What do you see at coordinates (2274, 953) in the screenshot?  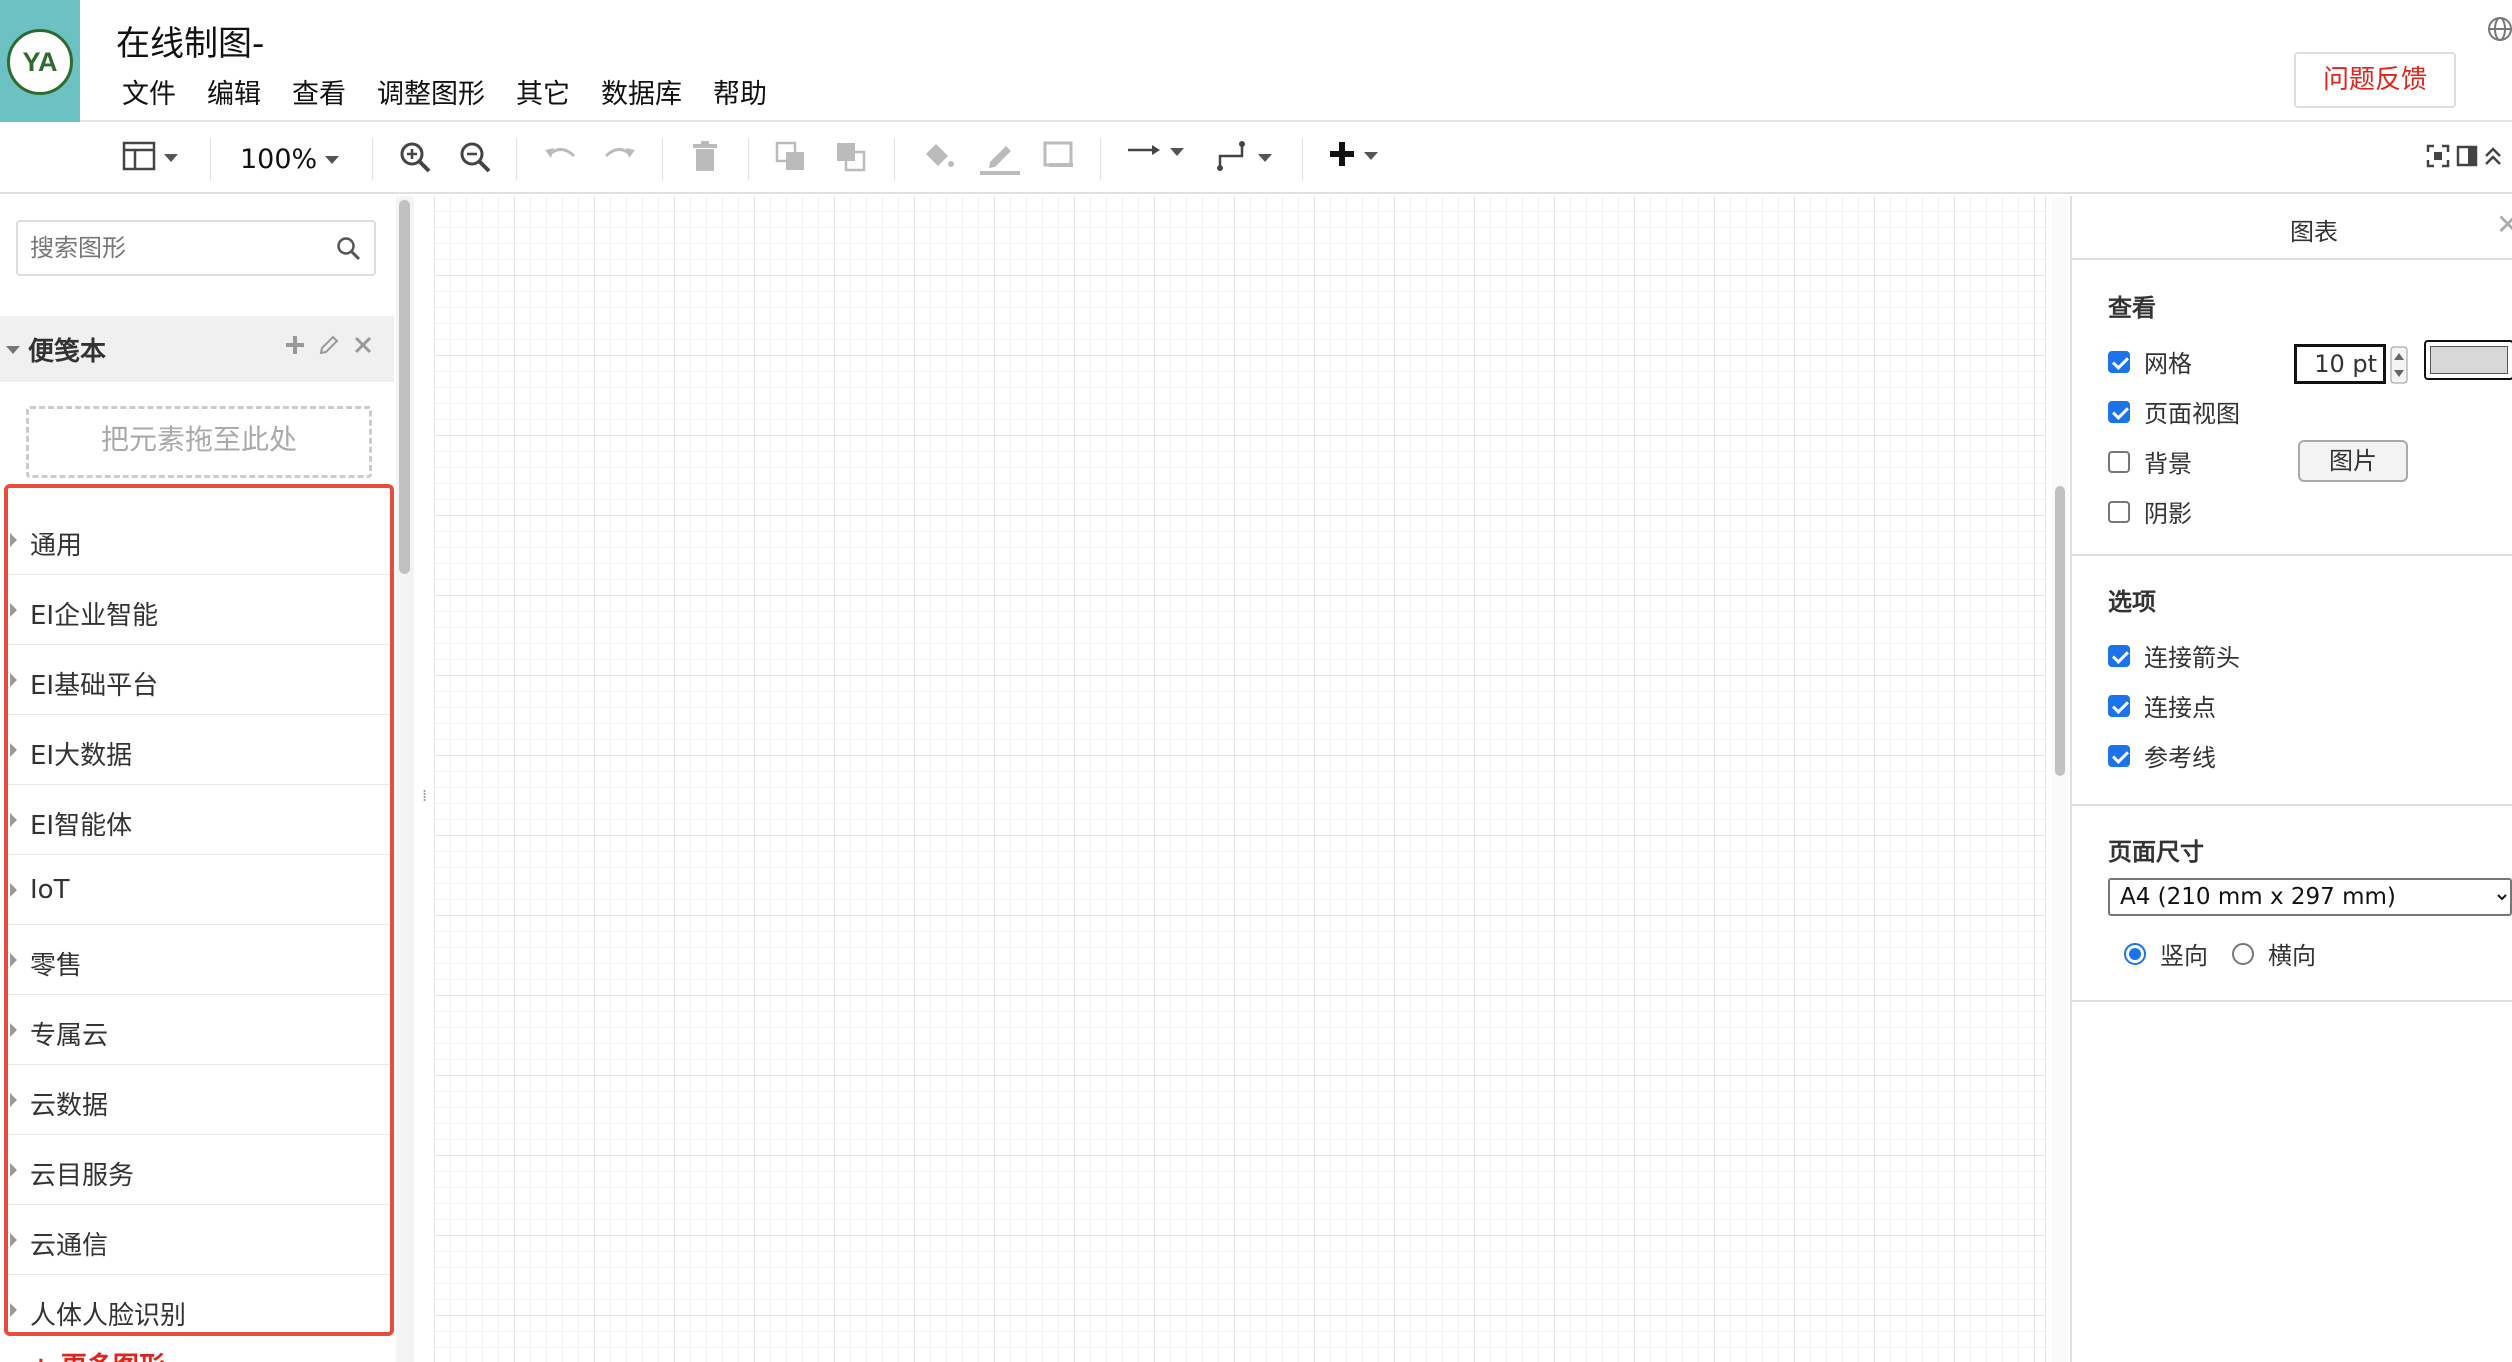 I see `landscape-option: 横向` at bounding box center [2274, 953].